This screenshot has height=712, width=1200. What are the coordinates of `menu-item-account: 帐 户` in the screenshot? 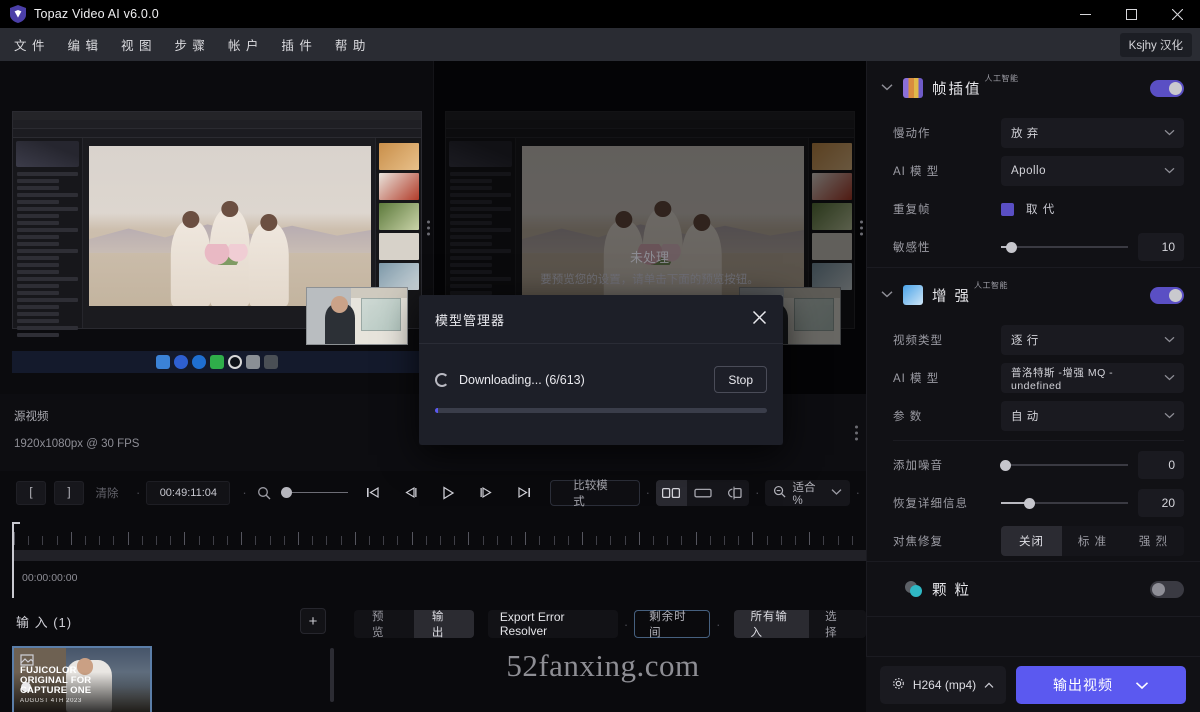 It's located at (243, 44).